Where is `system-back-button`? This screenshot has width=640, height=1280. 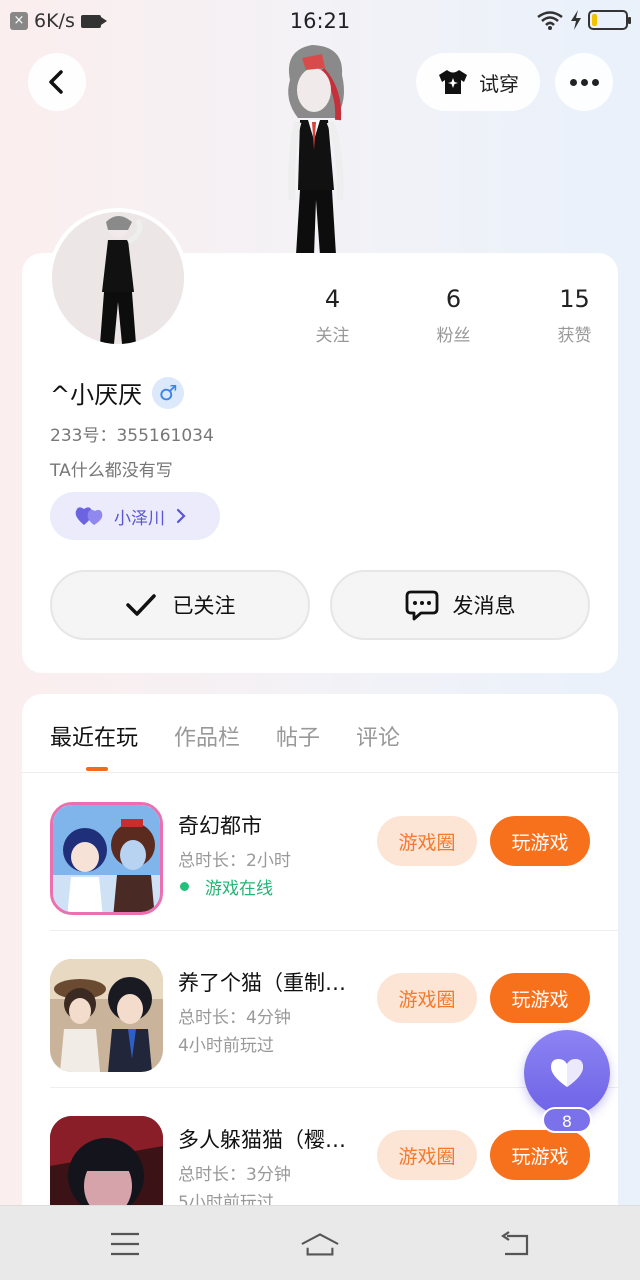
system-back-button is located at coordinates (515, 1244).